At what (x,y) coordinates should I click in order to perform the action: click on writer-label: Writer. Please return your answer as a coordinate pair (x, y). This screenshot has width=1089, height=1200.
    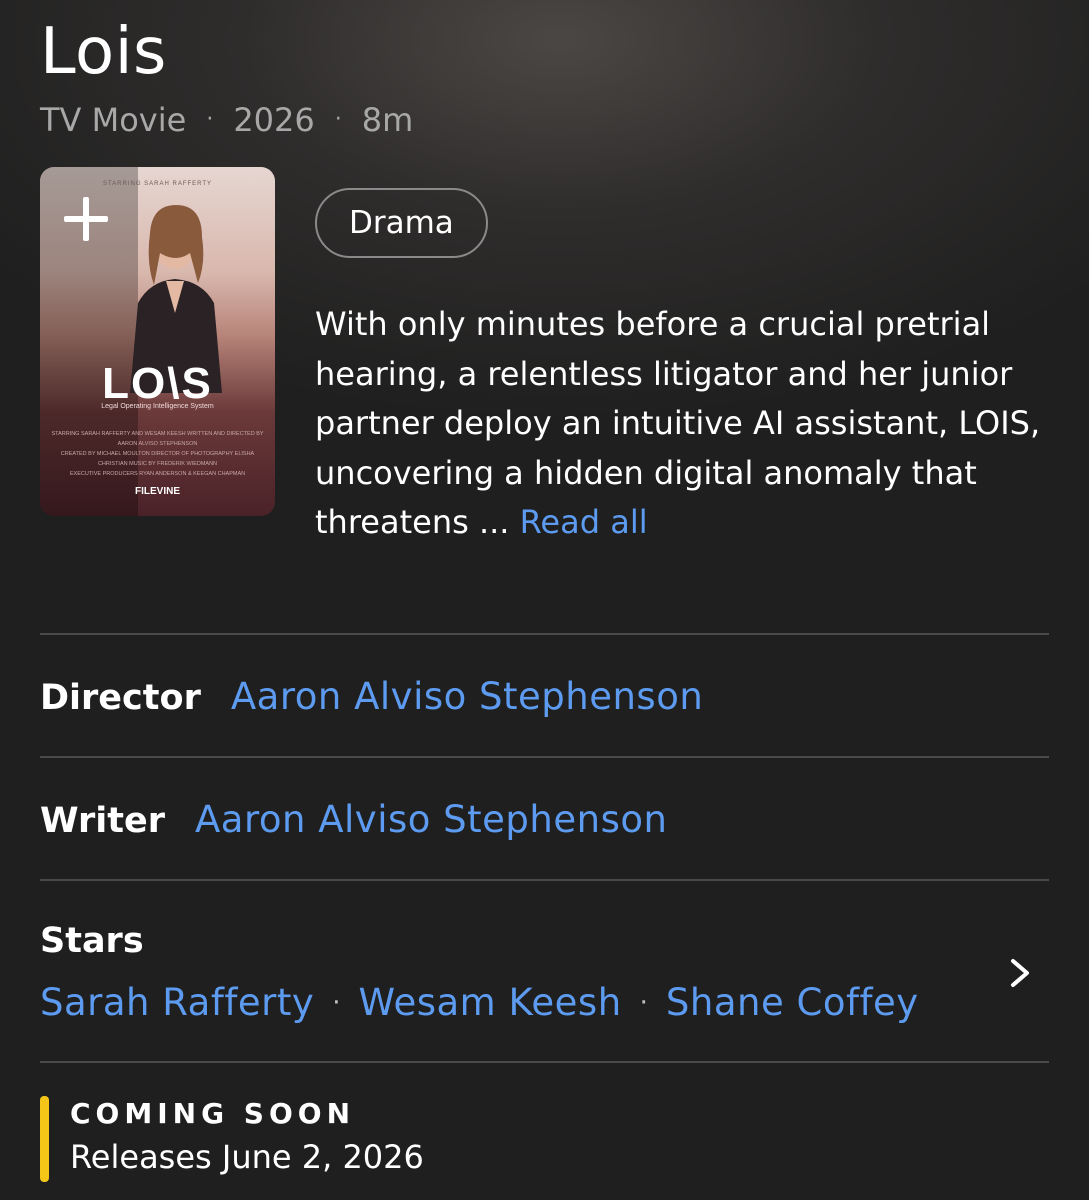
    Looking at the image, I should click on (102, 821).